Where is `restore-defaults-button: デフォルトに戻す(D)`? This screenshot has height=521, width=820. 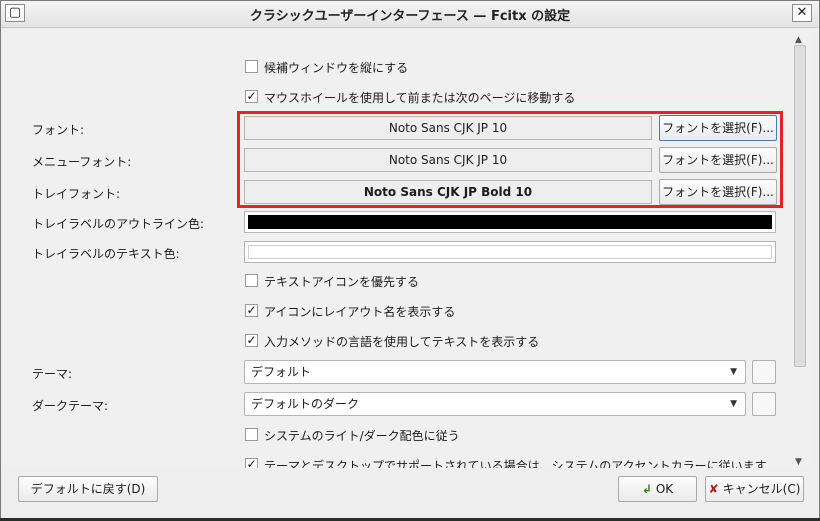 restore-defaults-button: デフォルトに戻す(D) is located at coordinates (88, 489).